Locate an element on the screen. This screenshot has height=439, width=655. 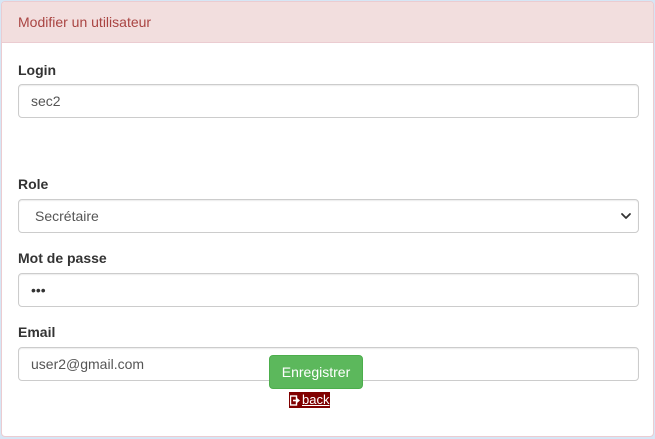
role-group: Role Secrétaire is located at coordinates (328, 203).